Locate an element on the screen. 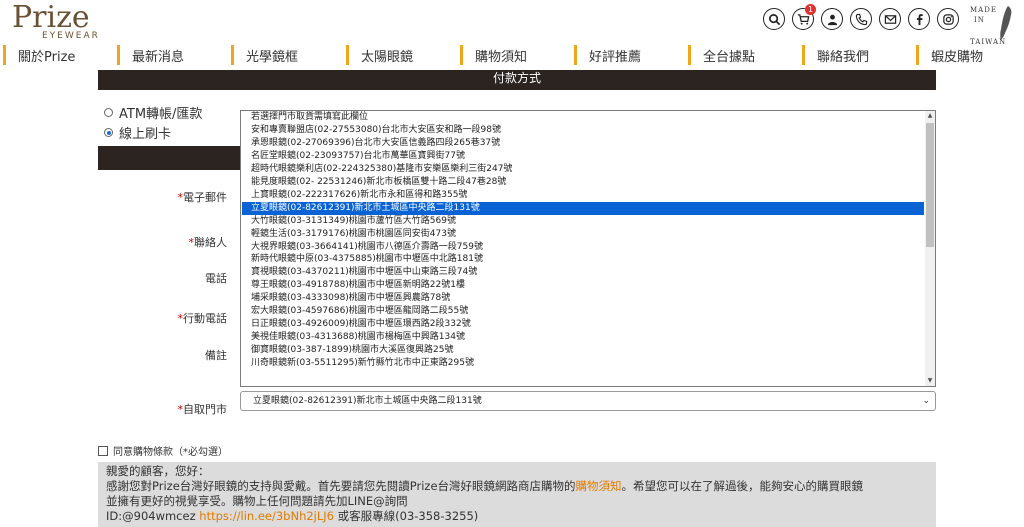 This screenshot has height=527, width=1024. nav-item-stores: 全台據點 is located at coordinates (721, 55).